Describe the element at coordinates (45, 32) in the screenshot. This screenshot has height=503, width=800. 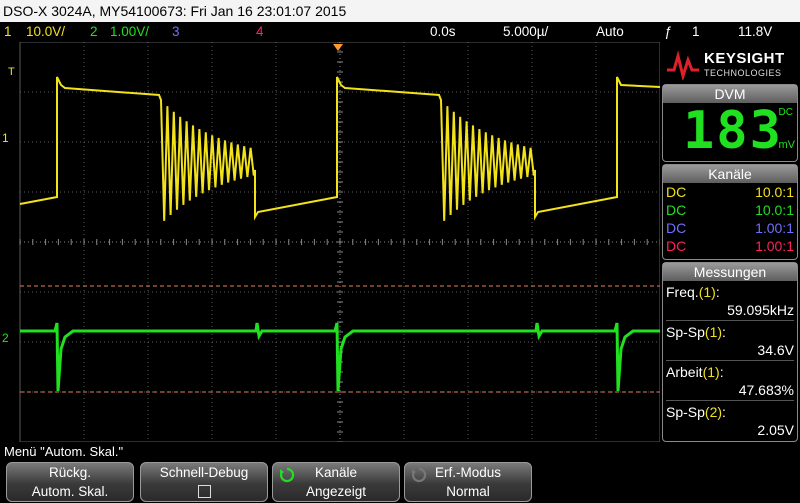
I see `ch1-scale: 10.0V/` at that location.